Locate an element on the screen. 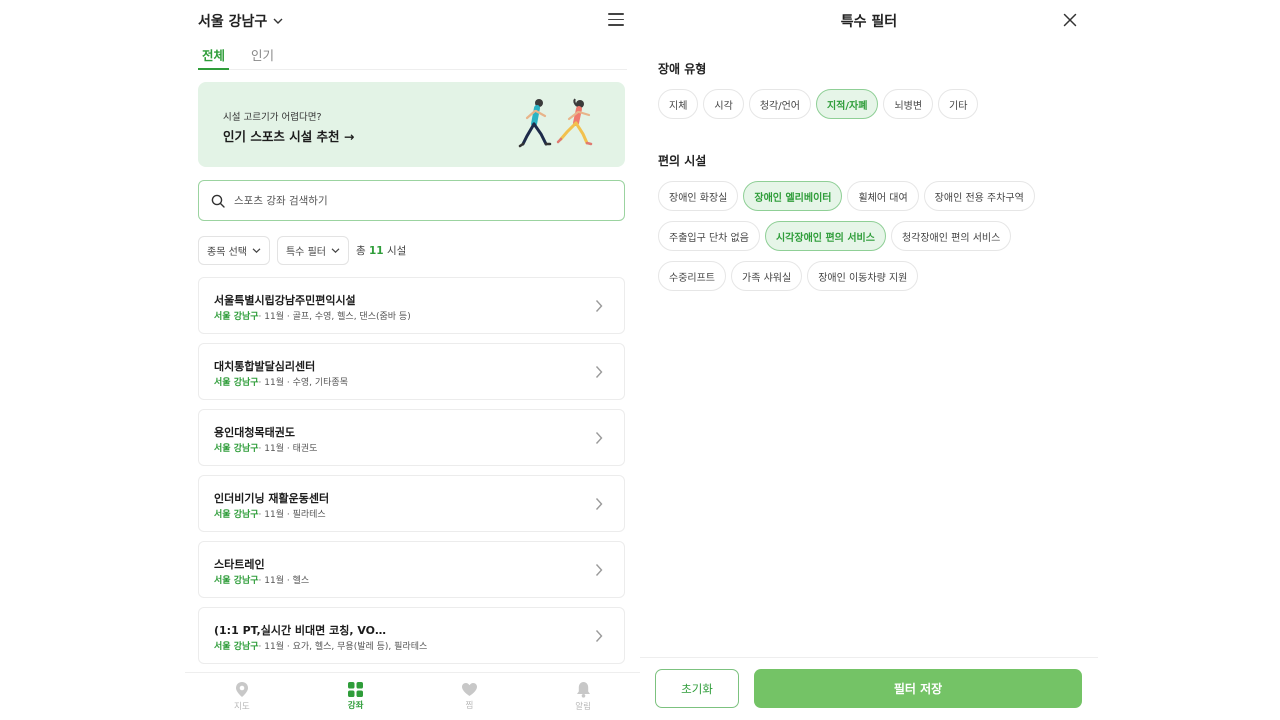 This screenshot has width=1280, height=720. nav-classes: 강좌 is located at coordinates (356, 696).